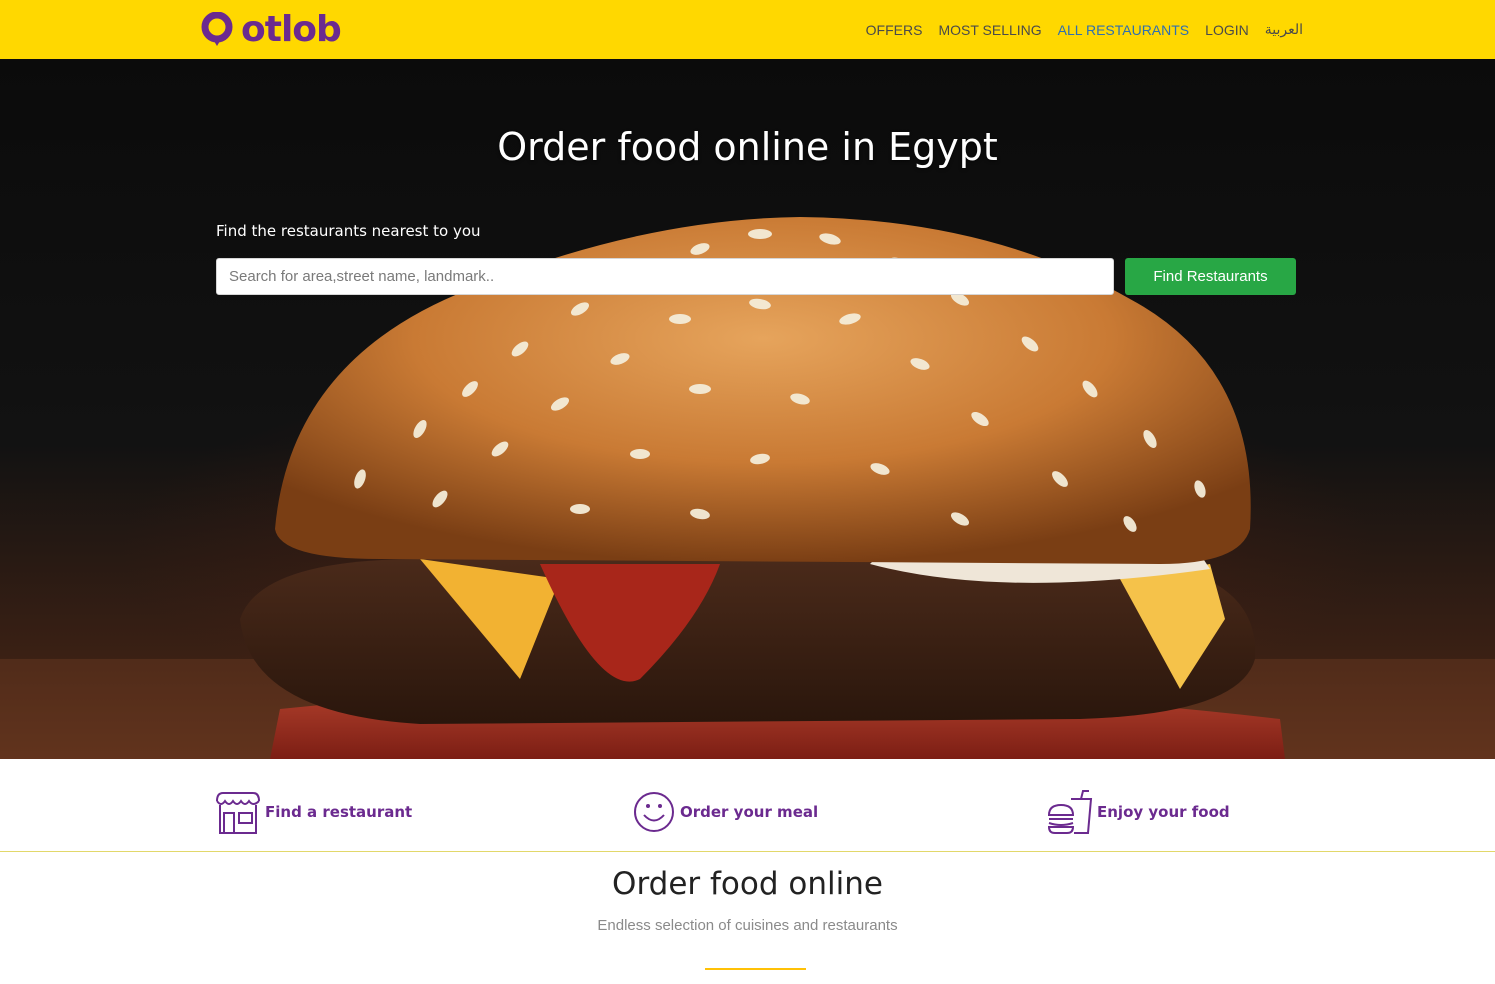 Image resolution: width=1495 pixels, height=984 pixels. I want to click on nav-login: LOGIN, so click(1227, 30).